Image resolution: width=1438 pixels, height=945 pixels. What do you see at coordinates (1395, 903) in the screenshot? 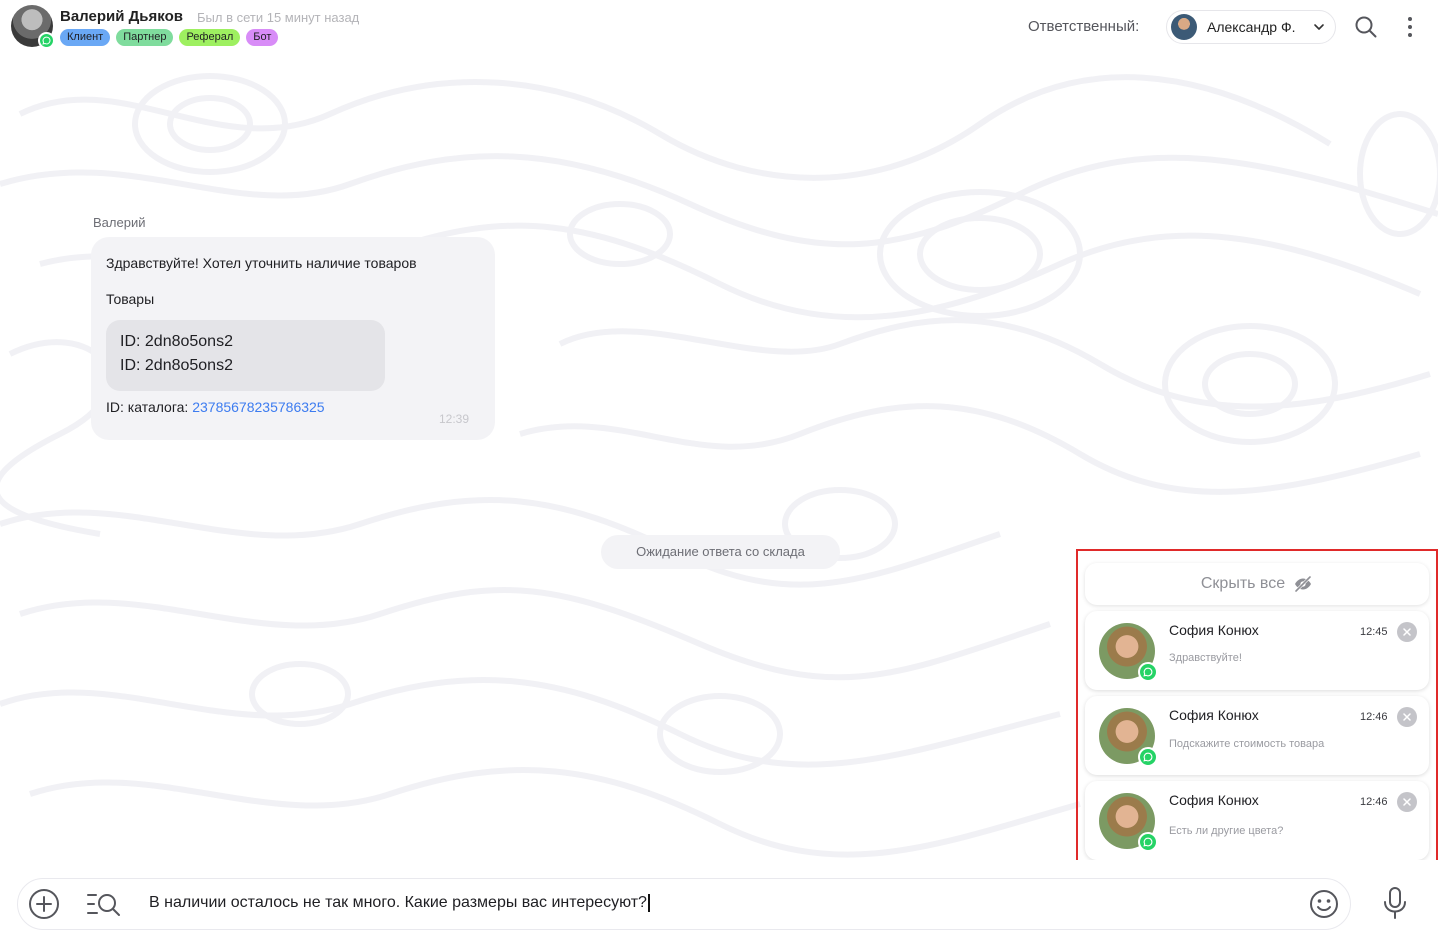
I see `microphone-icon` at bounding box center [1395, 903].